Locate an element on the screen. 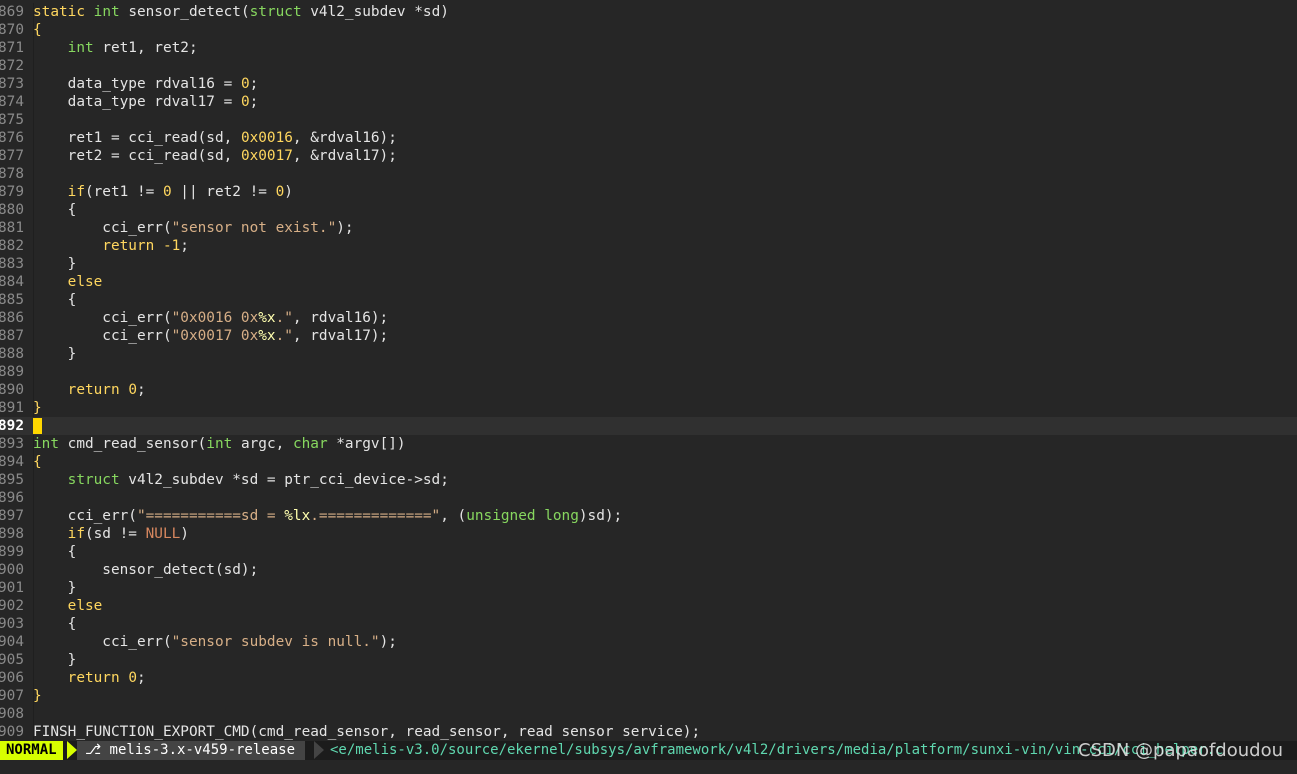 This screenshot has width=1297, height=774. code-line: 886 cci_err("0x0016 0x%x.", rdval16); is located at coordinates (648, 318).